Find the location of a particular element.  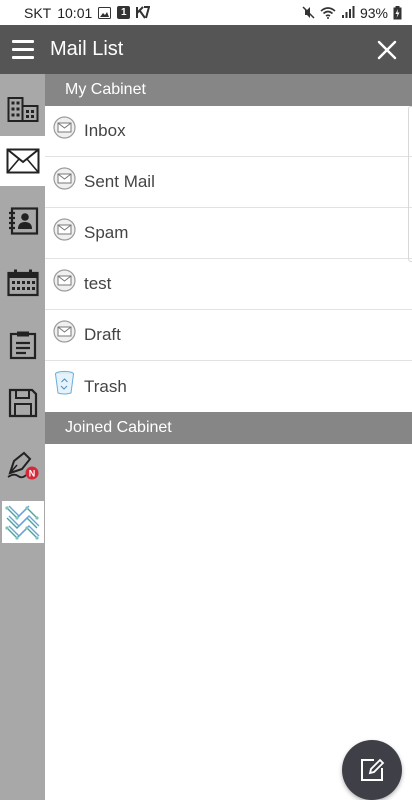

folder-item-spam: Spam is located at coordinates (228, 233).